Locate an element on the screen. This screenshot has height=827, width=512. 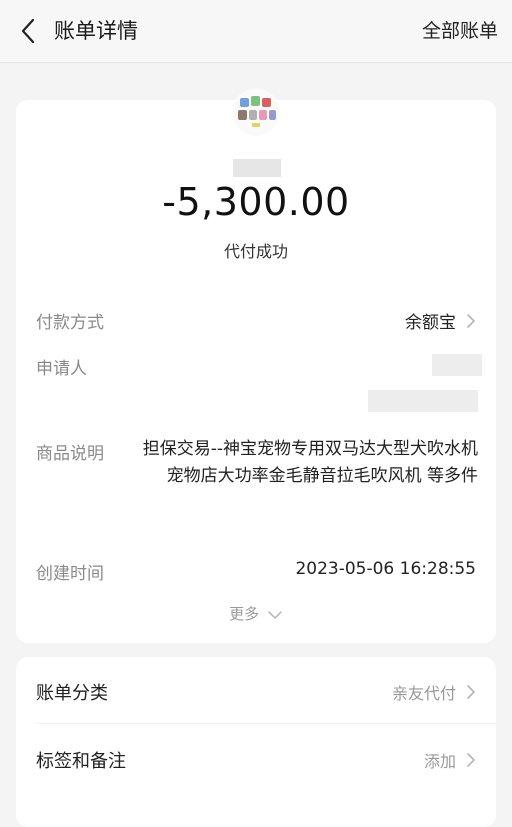
category-label: 账单分类 is located at coordinates (72, 693).